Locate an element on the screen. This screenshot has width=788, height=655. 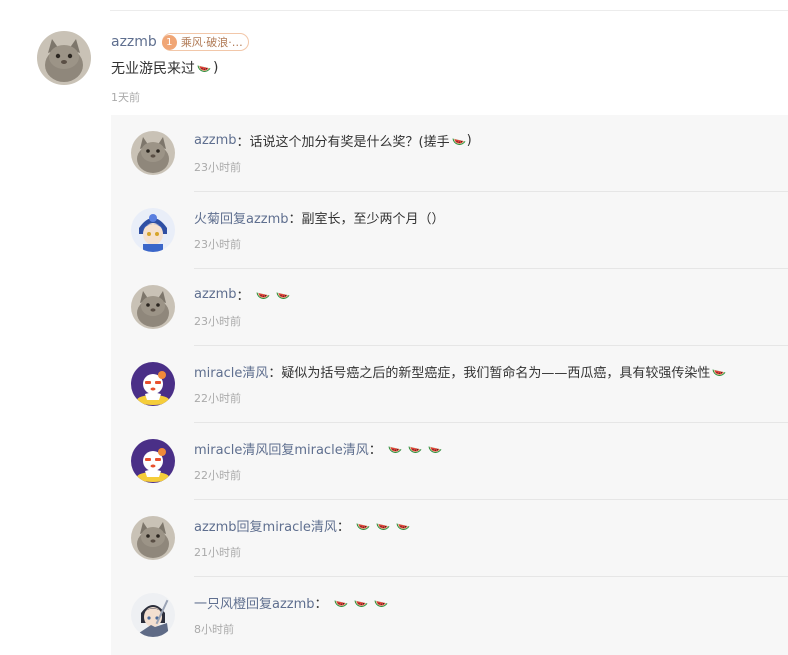
reply-author: 一只风橙回复azzmb is located at coordinates (254, 602).